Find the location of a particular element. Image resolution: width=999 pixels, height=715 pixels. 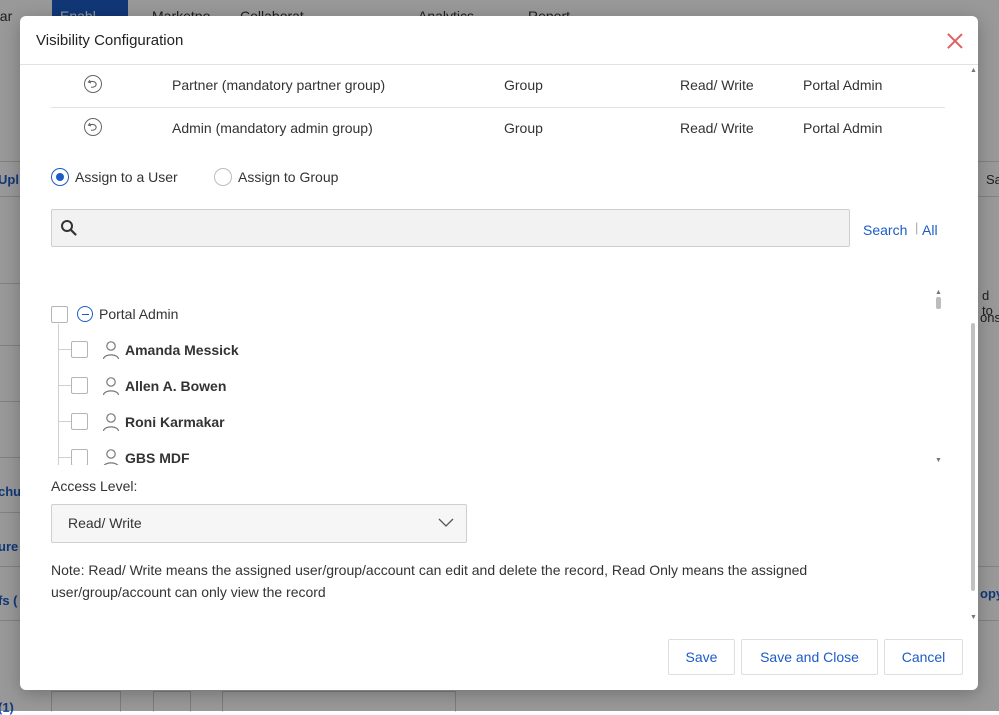

search-box is located at coordinates (450, 228).